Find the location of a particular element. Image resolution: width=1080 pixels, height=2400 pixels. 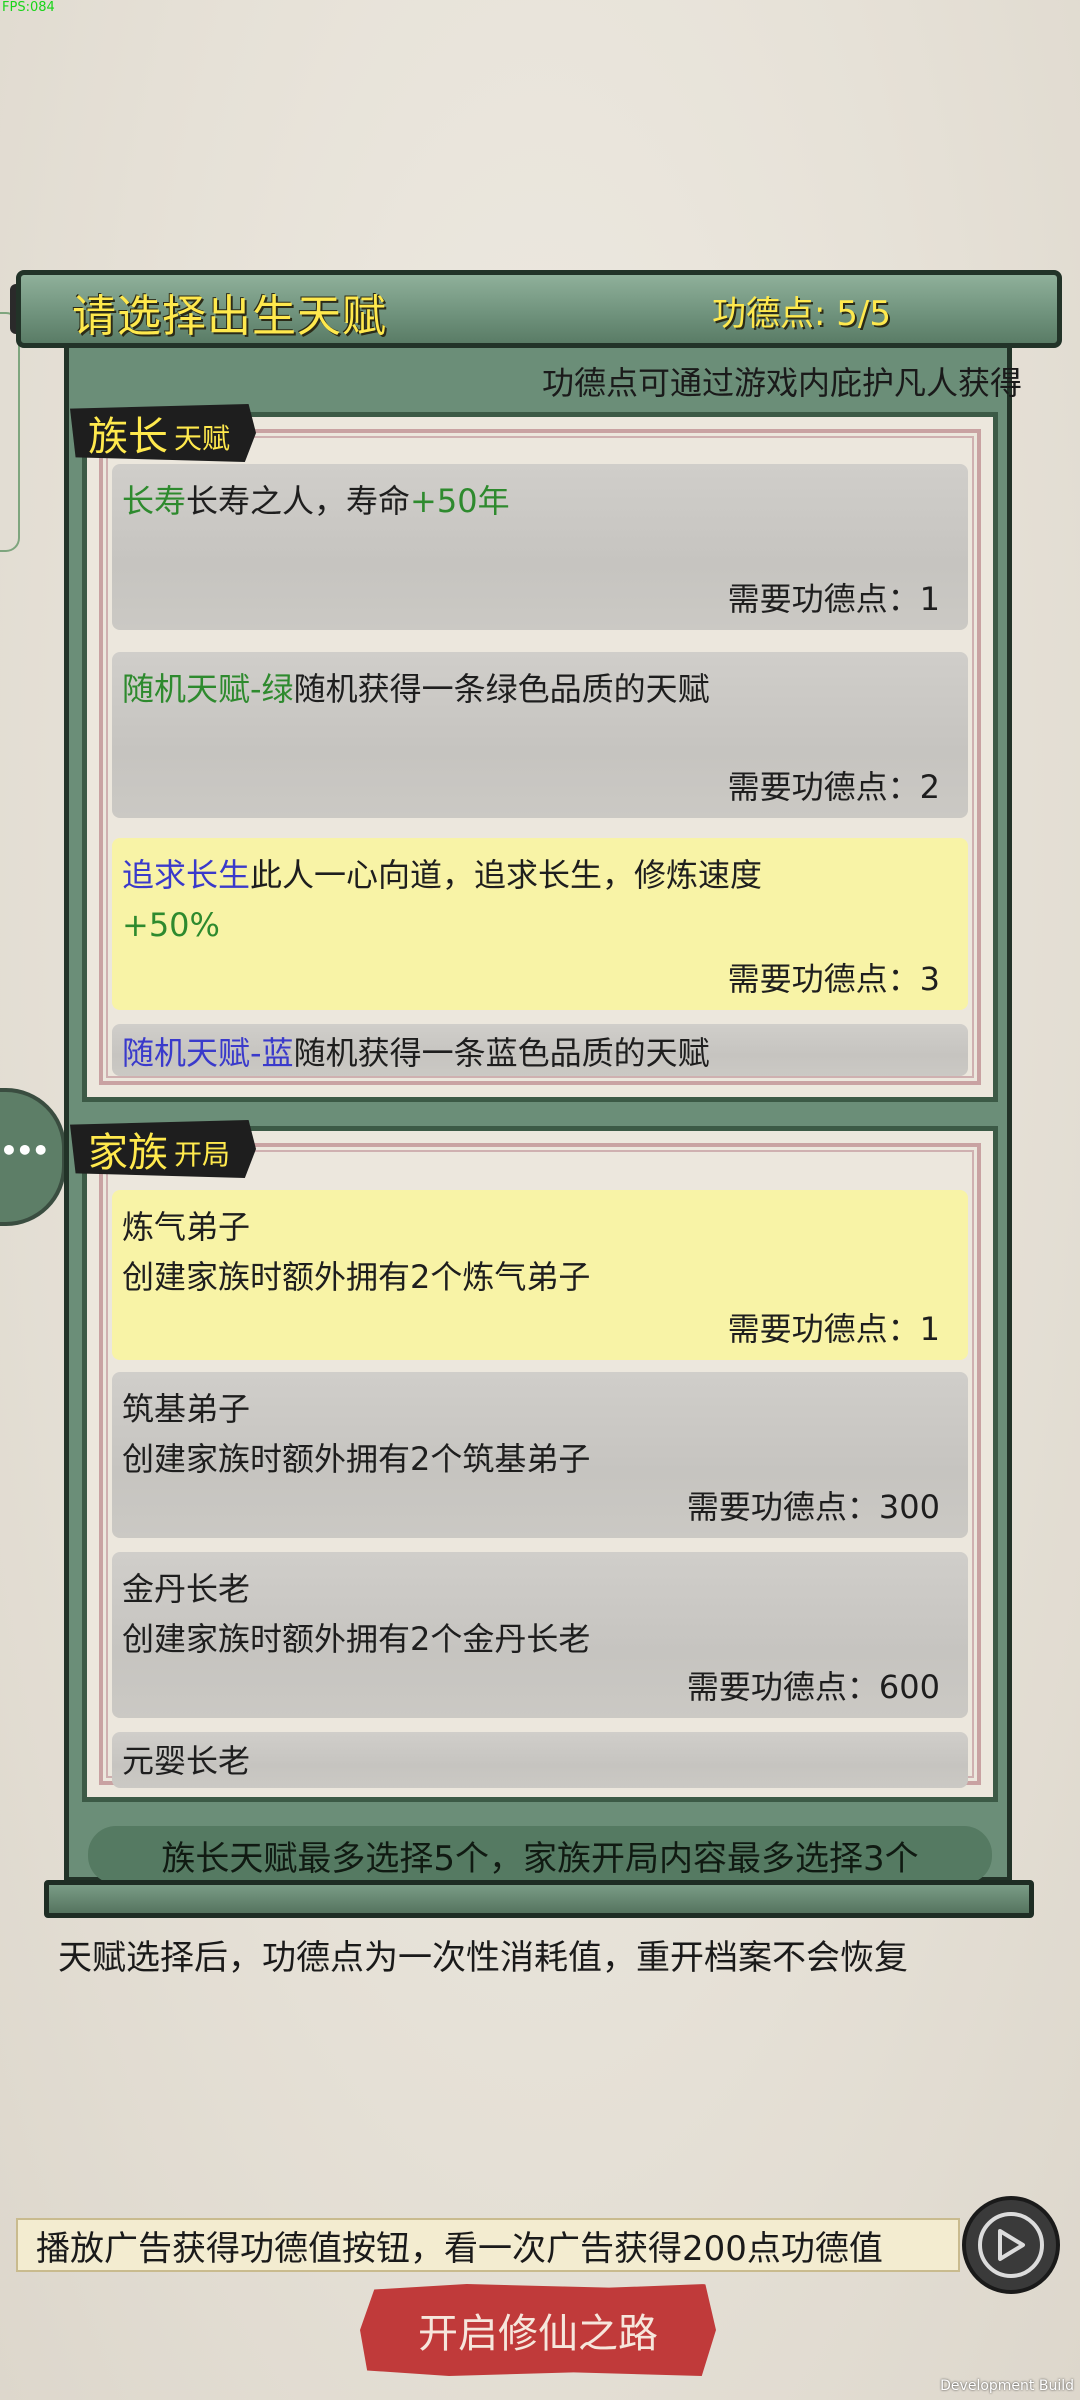

talent-cost: 需要功德点：3 is located at coordinates (833, 979).